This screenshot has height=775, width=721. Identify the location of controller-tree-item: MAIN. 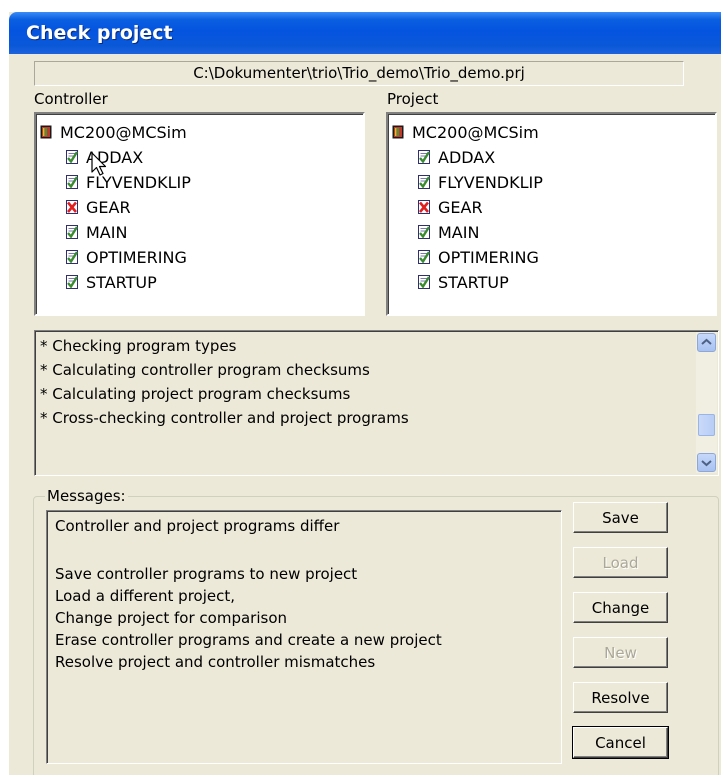
(96, 232).